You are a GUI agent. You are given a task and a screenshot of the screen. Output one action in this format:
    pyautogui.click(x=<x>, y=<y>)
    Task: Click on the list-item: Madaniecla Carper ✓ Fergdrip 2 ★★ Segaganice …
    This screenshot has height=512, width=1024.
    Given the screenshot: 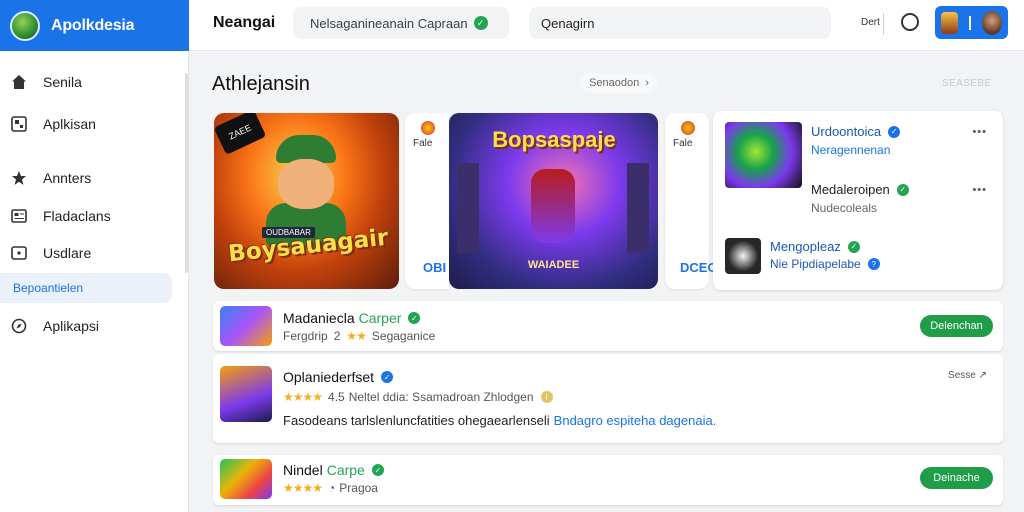 What is the action you would take?
    pyautogui.click(x=608, y=326)
    